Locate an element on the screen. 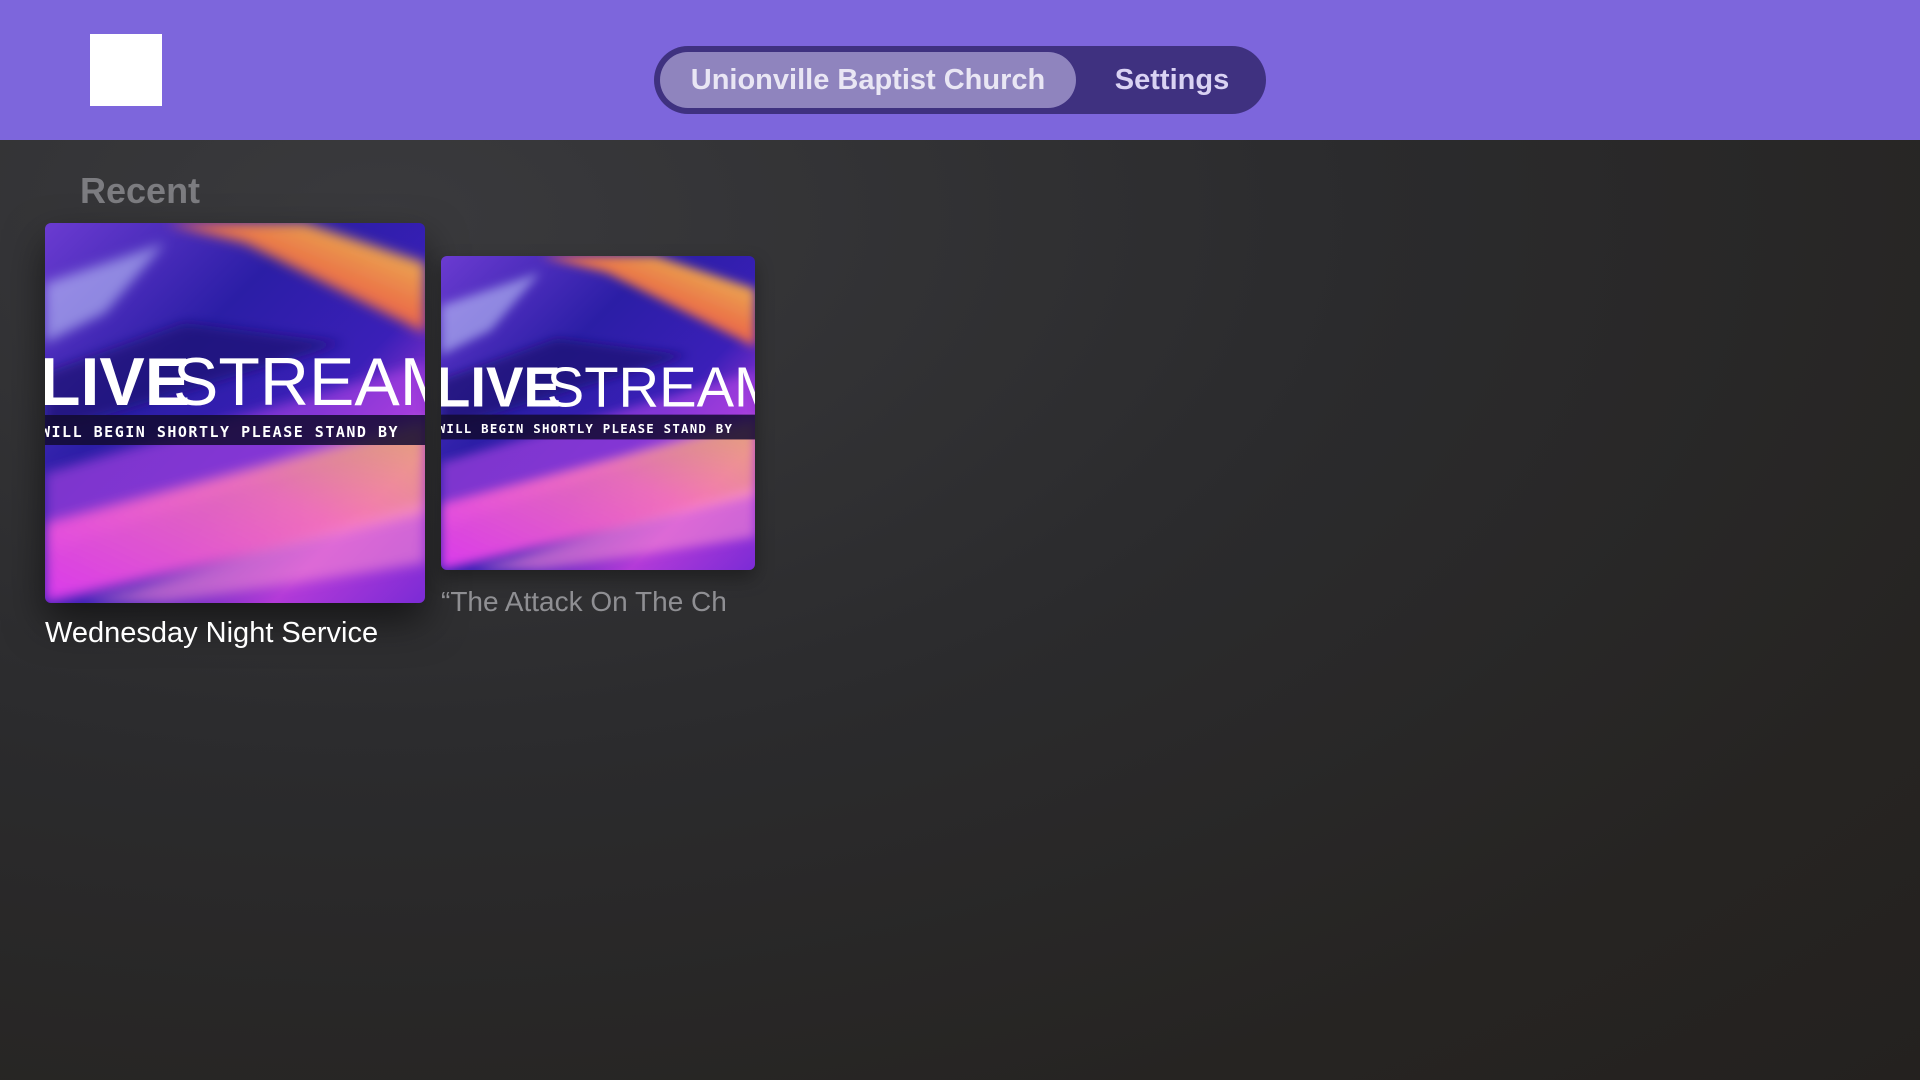 Image resolution: width=1920 pixels, height=1080 pixels. card-title: Wednesday Night Service is located at coordinates (212, 633).